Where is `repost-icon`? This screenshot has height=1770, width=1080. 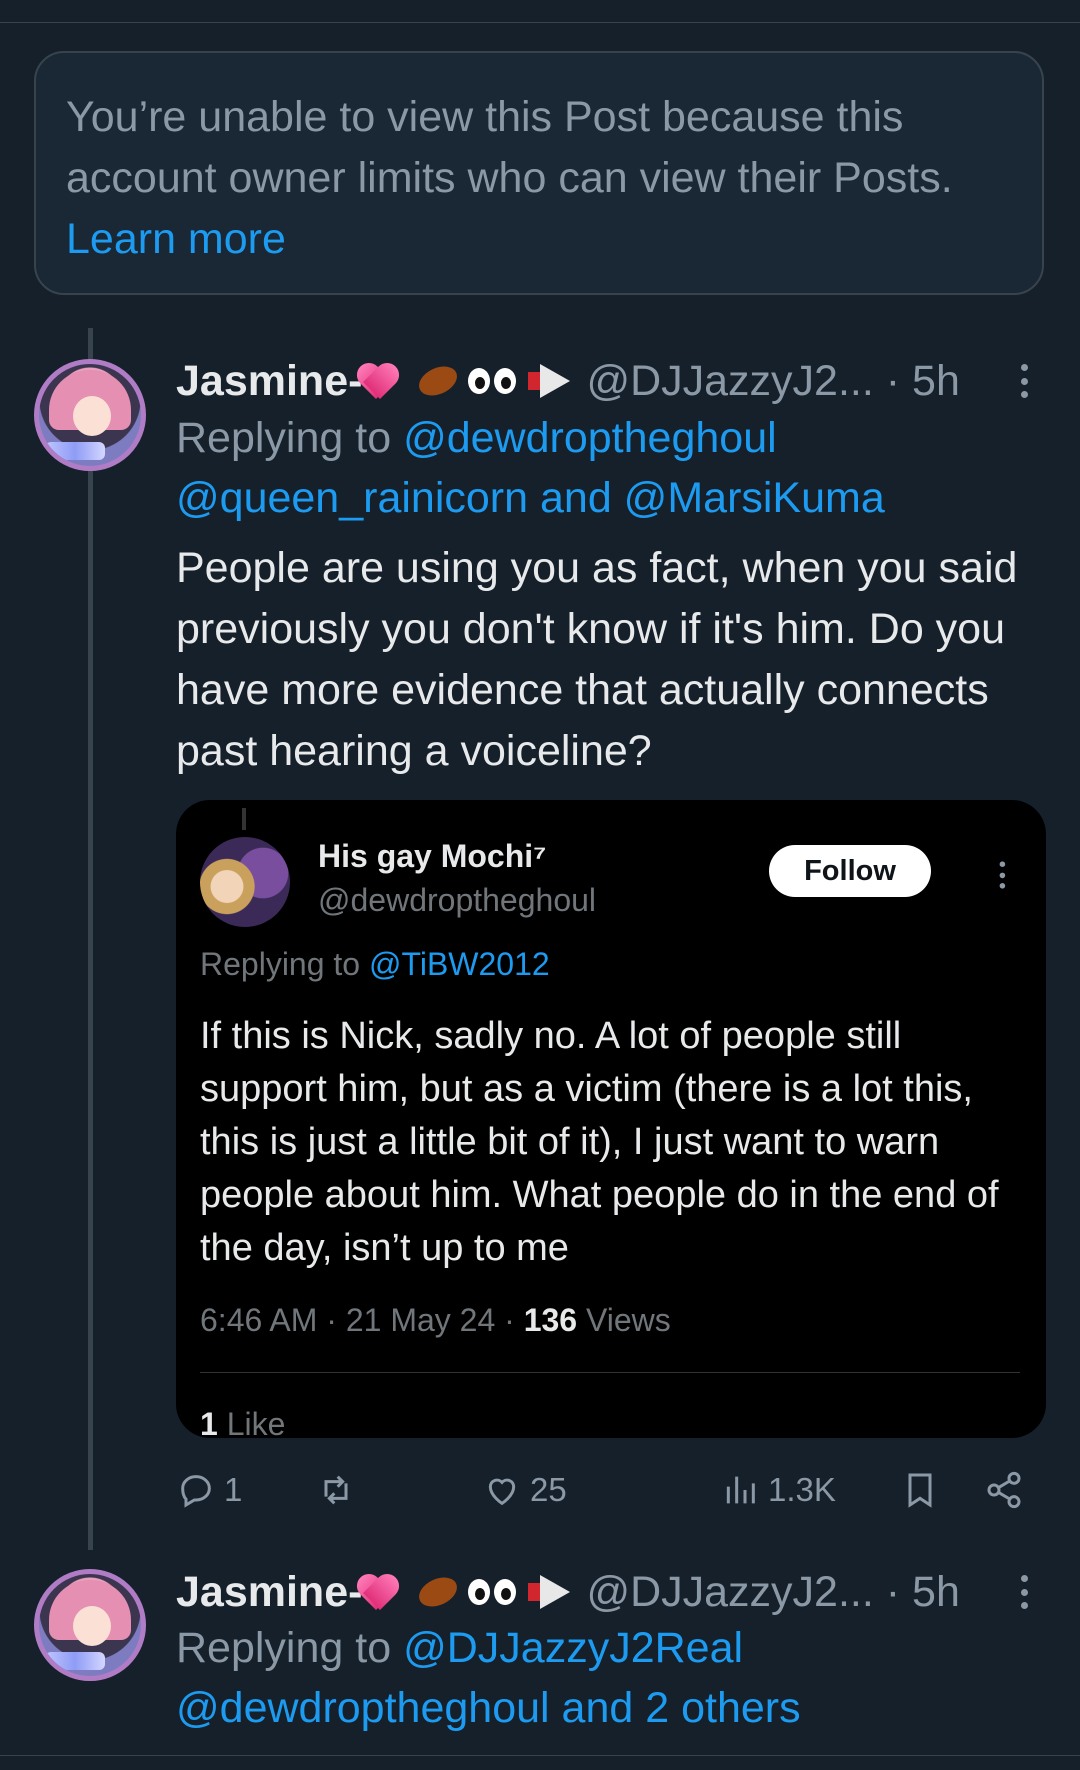 repost-icon is located at coordinates (336, 1490).